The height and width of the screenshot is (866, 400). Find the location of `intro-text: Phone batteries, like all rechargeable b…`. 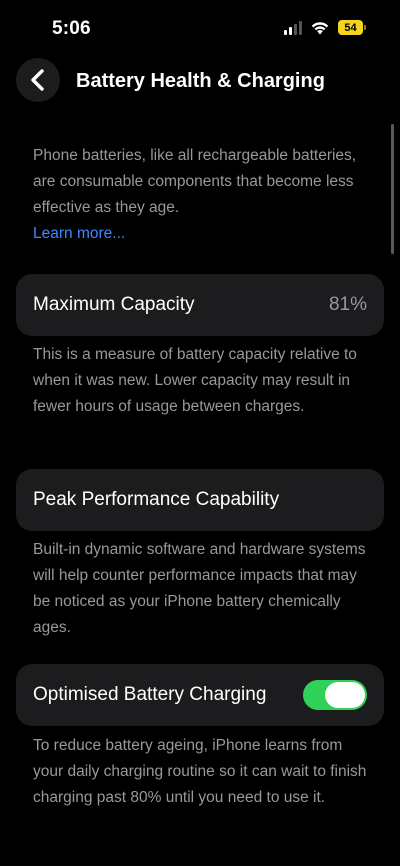

intro-text: Phone batteries, like all rechargeable b… is located at coordinates (195, 181).